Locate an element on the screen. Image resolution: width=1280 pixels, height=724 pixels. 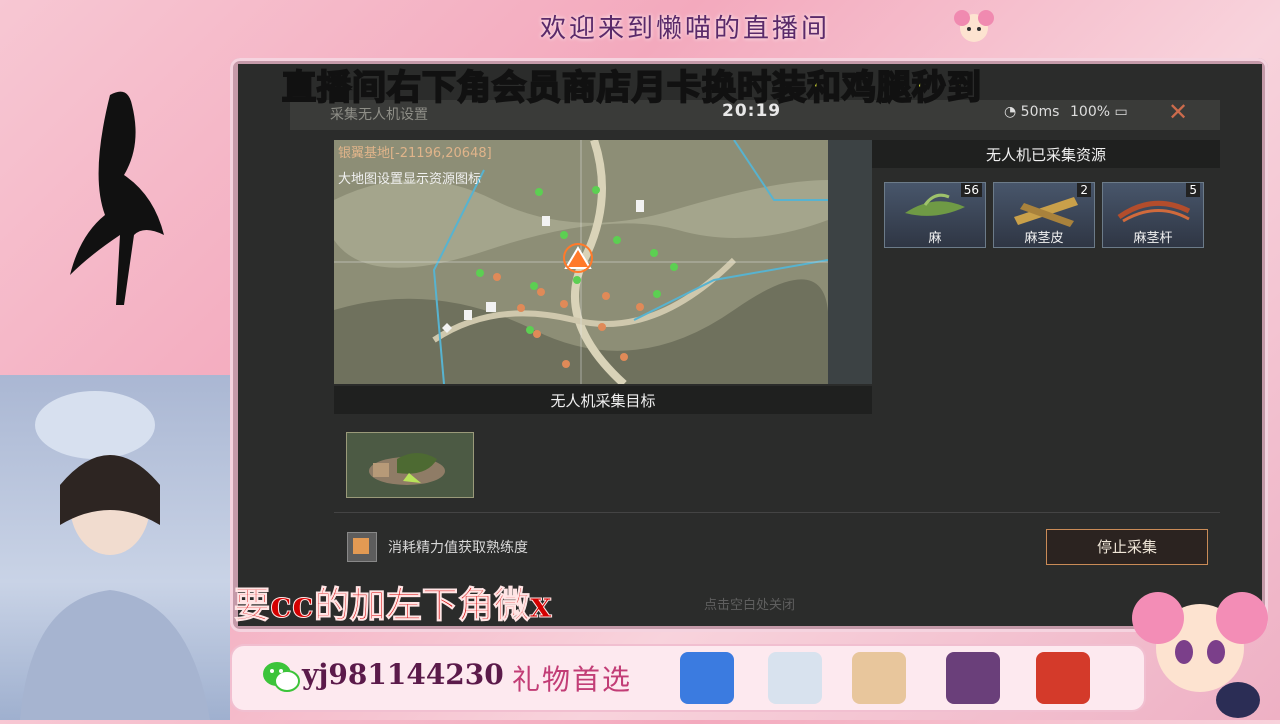
hemp-bundle-icon is located at coordinates (407, 469).